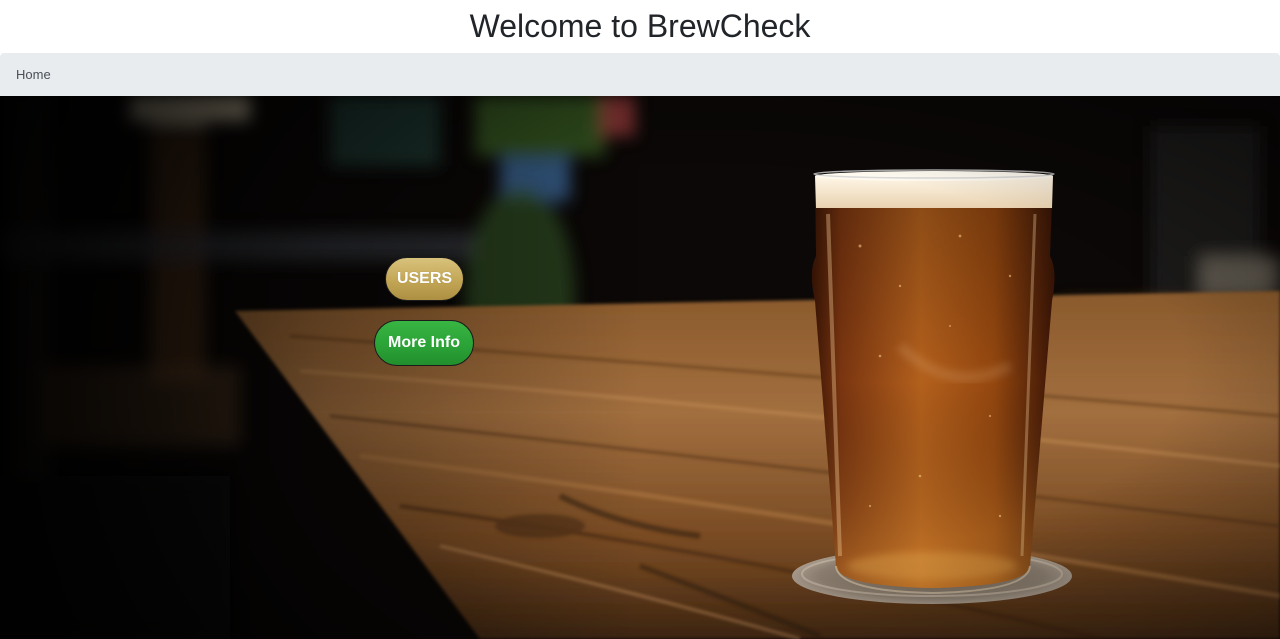 The image size is (1280, 639). What do you see at coordinates (424, 343) in the screenshot?
I see `more-info-button: More Info` at bounding box center [424, 343].